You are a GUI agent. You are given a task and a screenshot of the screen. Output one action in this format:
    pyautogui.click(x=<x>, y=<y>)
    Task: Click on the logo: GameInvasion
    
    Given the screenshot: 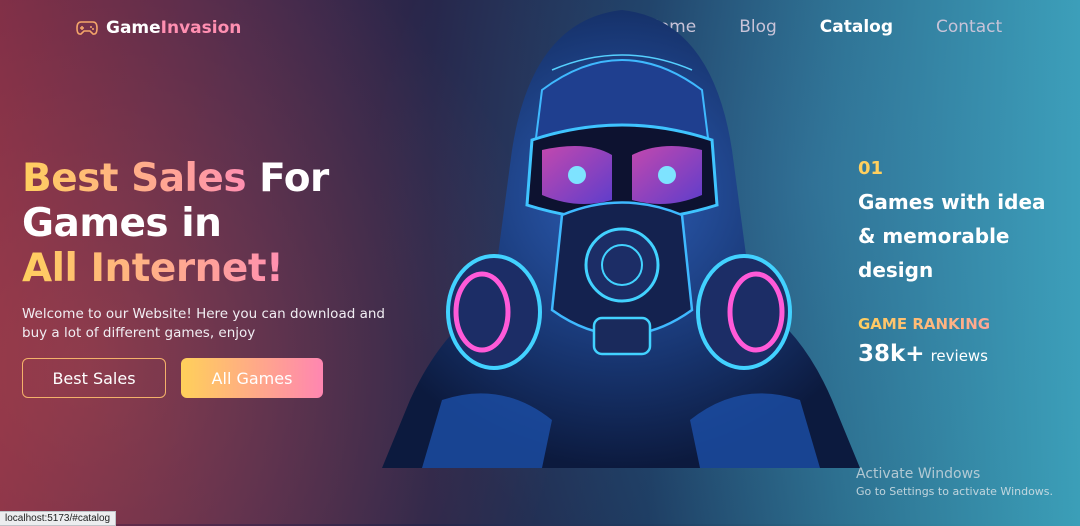 What is the action you would take?
    pyautogui.click(x=158, y=28)
    